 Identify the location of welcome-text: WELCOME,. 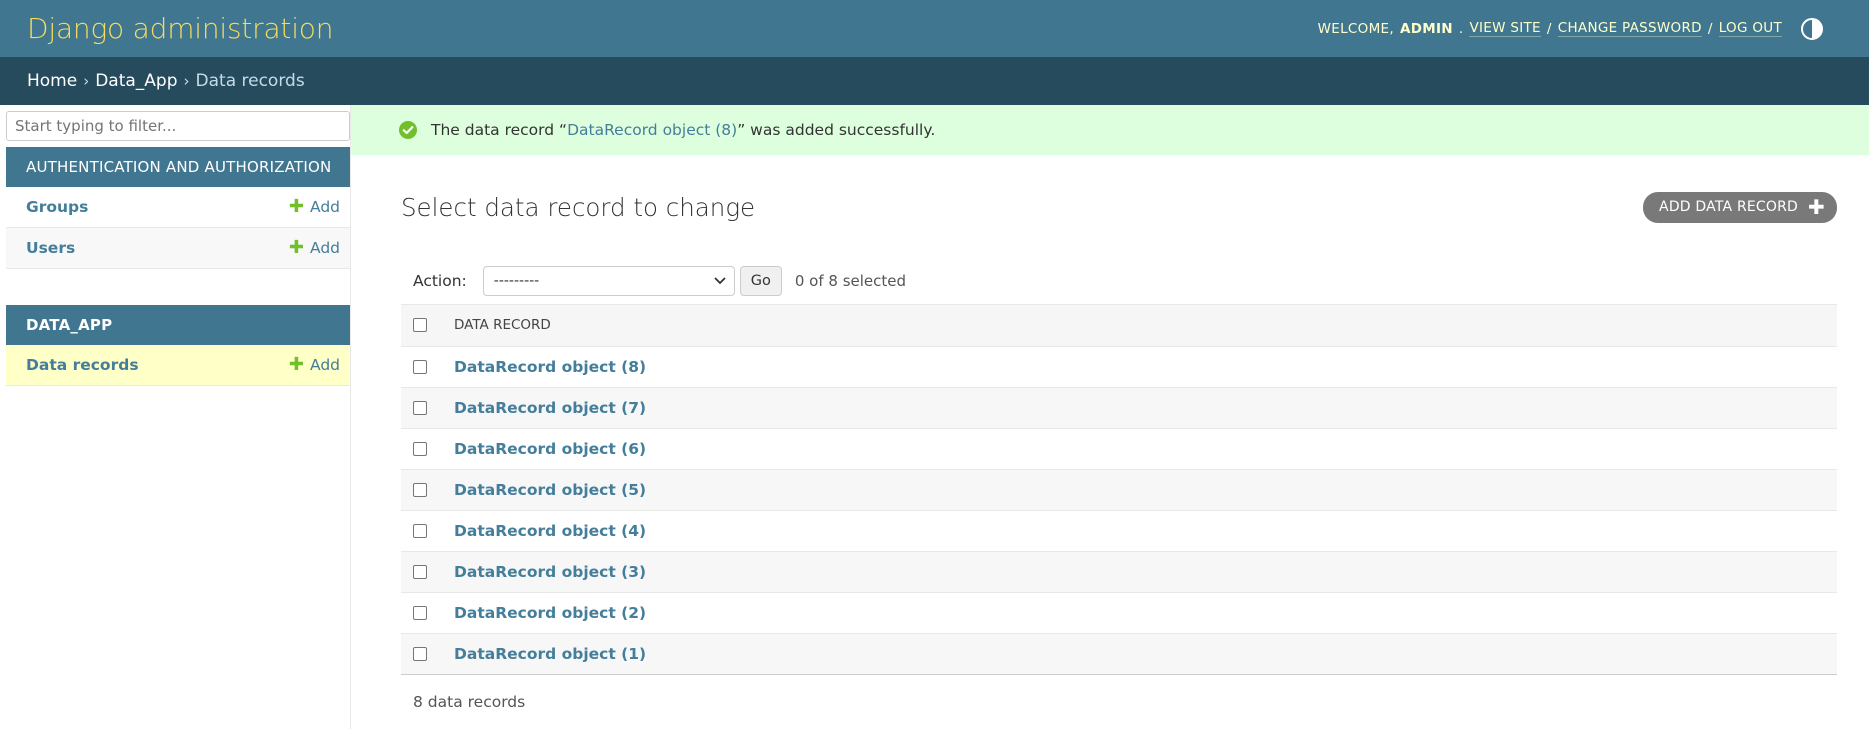
(1355, 28).